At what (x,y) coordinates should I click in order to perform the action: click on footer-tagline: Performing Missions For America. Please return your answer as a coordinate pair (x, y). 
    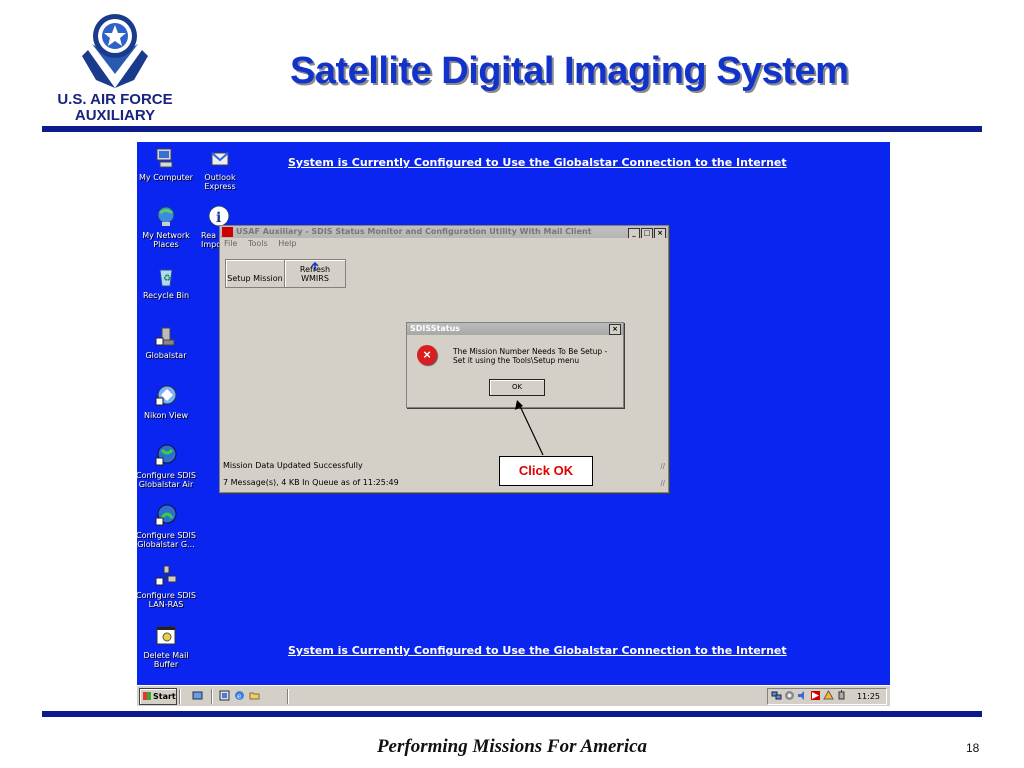
    Looking at the image, I should click on (512, 746).